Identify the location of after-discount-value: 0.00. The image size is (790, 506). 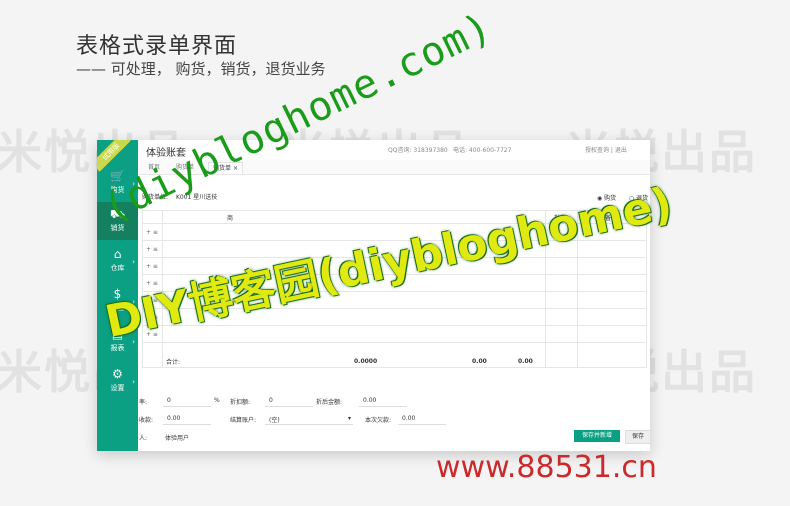
(370, 400).